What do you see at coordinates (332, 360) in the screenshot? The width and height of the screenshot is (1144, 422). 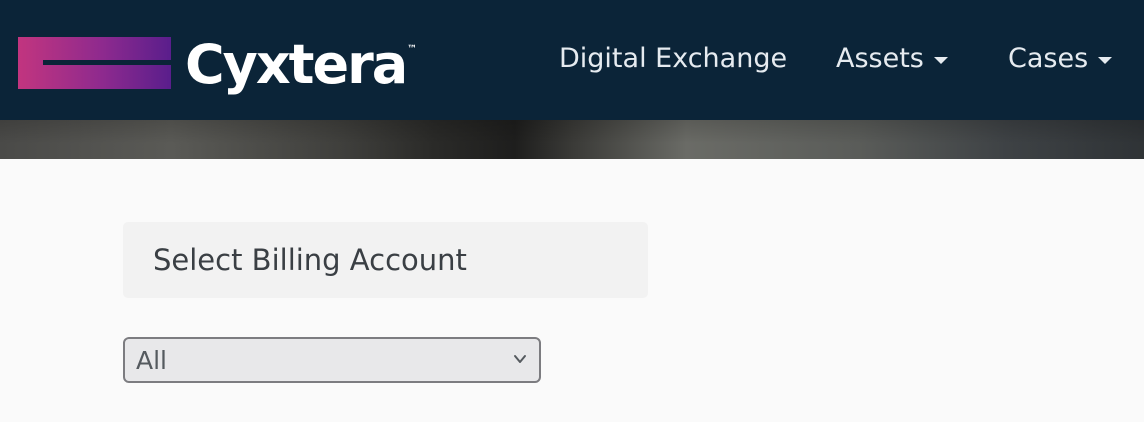 I see `billing-account-select: All` at bounding box center [332, 360].